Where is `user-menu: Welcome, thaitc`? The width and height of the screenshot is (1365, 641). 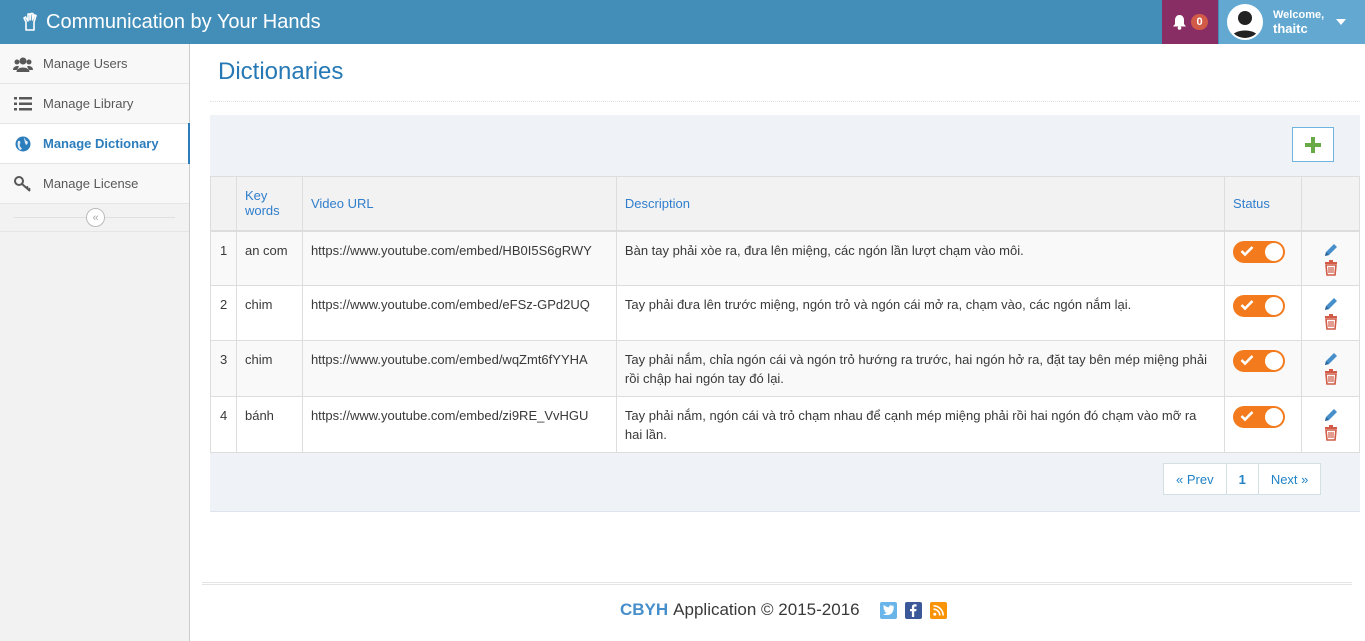 user-menu: Welcome, thaitc is located at coordinates (1292, 22).